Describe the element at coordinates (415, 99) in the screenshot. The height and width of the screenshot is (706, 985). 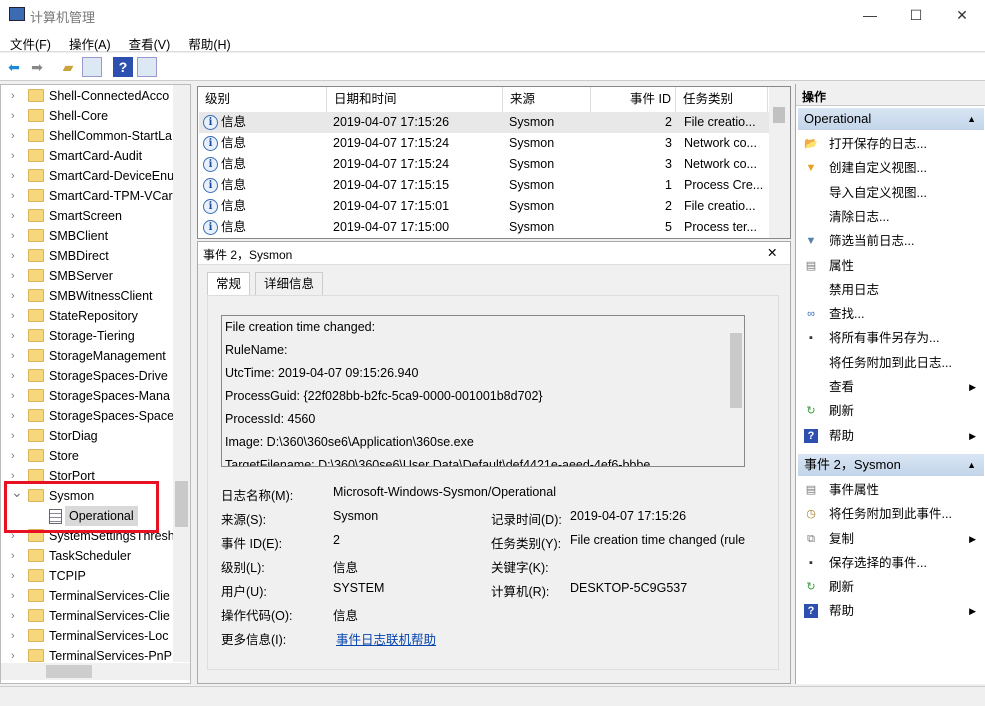
I see `column-datetime: 日期和时间` at that location.